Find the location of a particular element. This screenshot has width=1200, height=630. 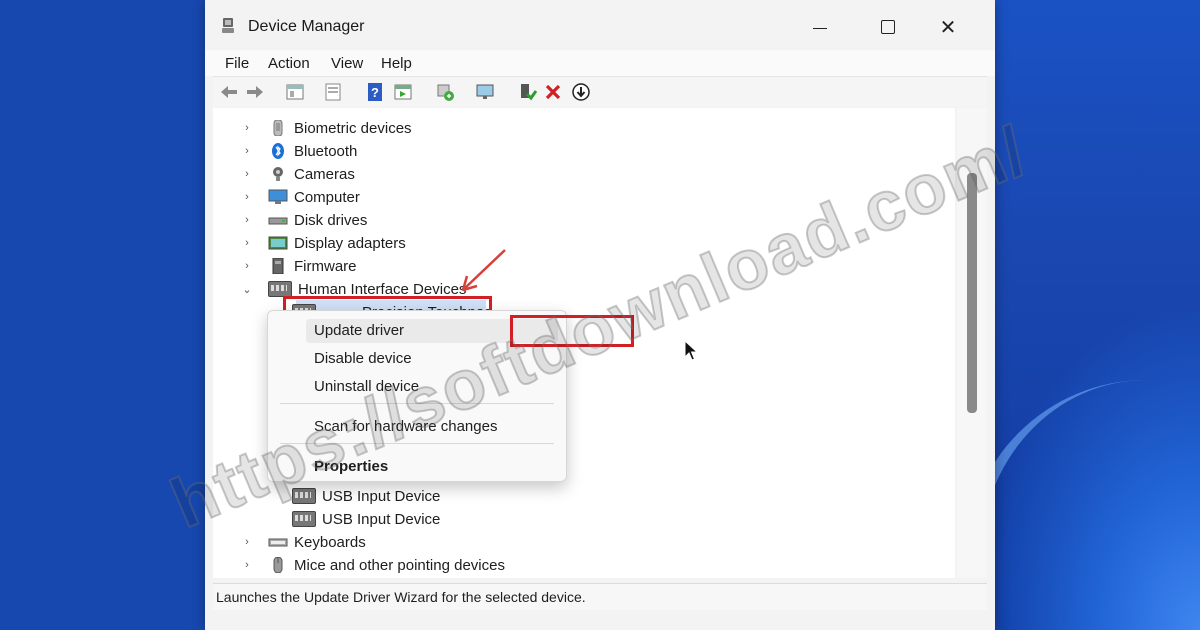

tree-category-camera: › Cameras is located at coordinates (300, 174).